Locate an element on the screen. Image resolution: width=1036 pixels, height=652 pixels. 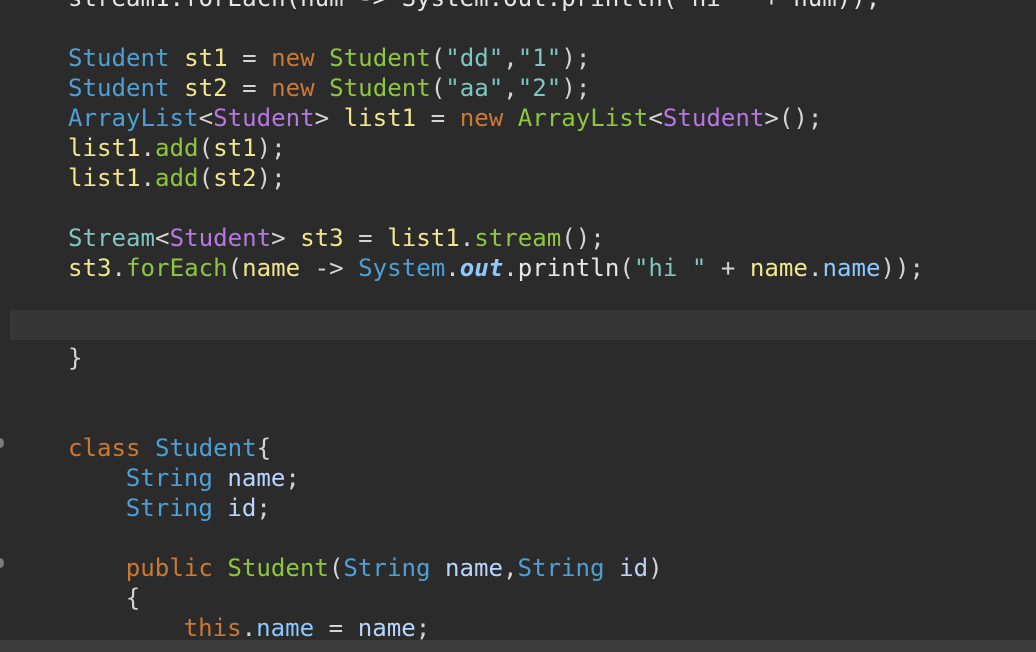
code-token: >(); is located at coordinates (793, 118).